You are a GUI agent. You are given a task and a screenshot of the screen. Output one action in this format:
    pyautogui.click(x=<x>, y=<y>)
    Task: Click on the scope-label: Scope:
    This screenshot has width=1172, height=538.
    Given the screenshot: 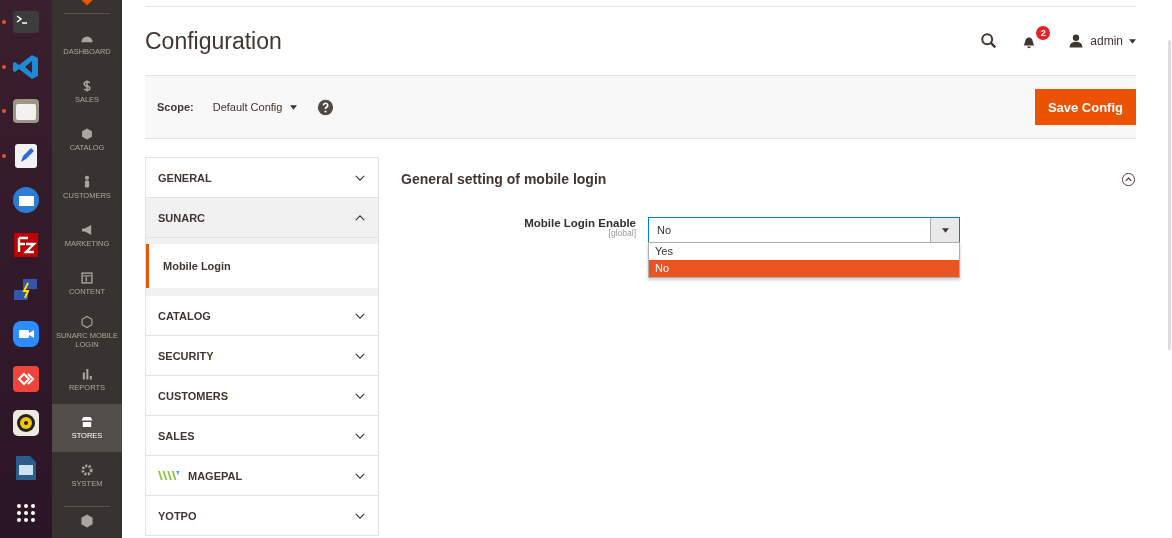 What is the action you would take?
    pyautogui.click(x=175, y=107)
    